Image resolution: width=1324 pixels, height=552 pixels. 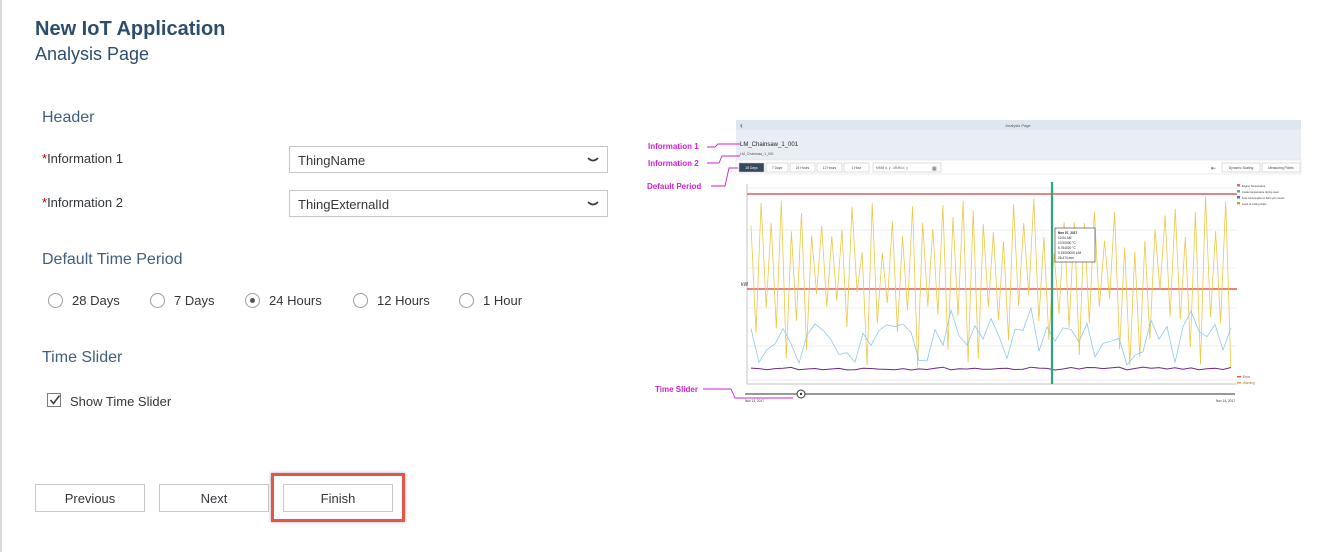 What do you see at coordinates (724, 392) in the screenshot?
I see `annotation-time-slider: Time Slider` at bounding box center [724, 392].